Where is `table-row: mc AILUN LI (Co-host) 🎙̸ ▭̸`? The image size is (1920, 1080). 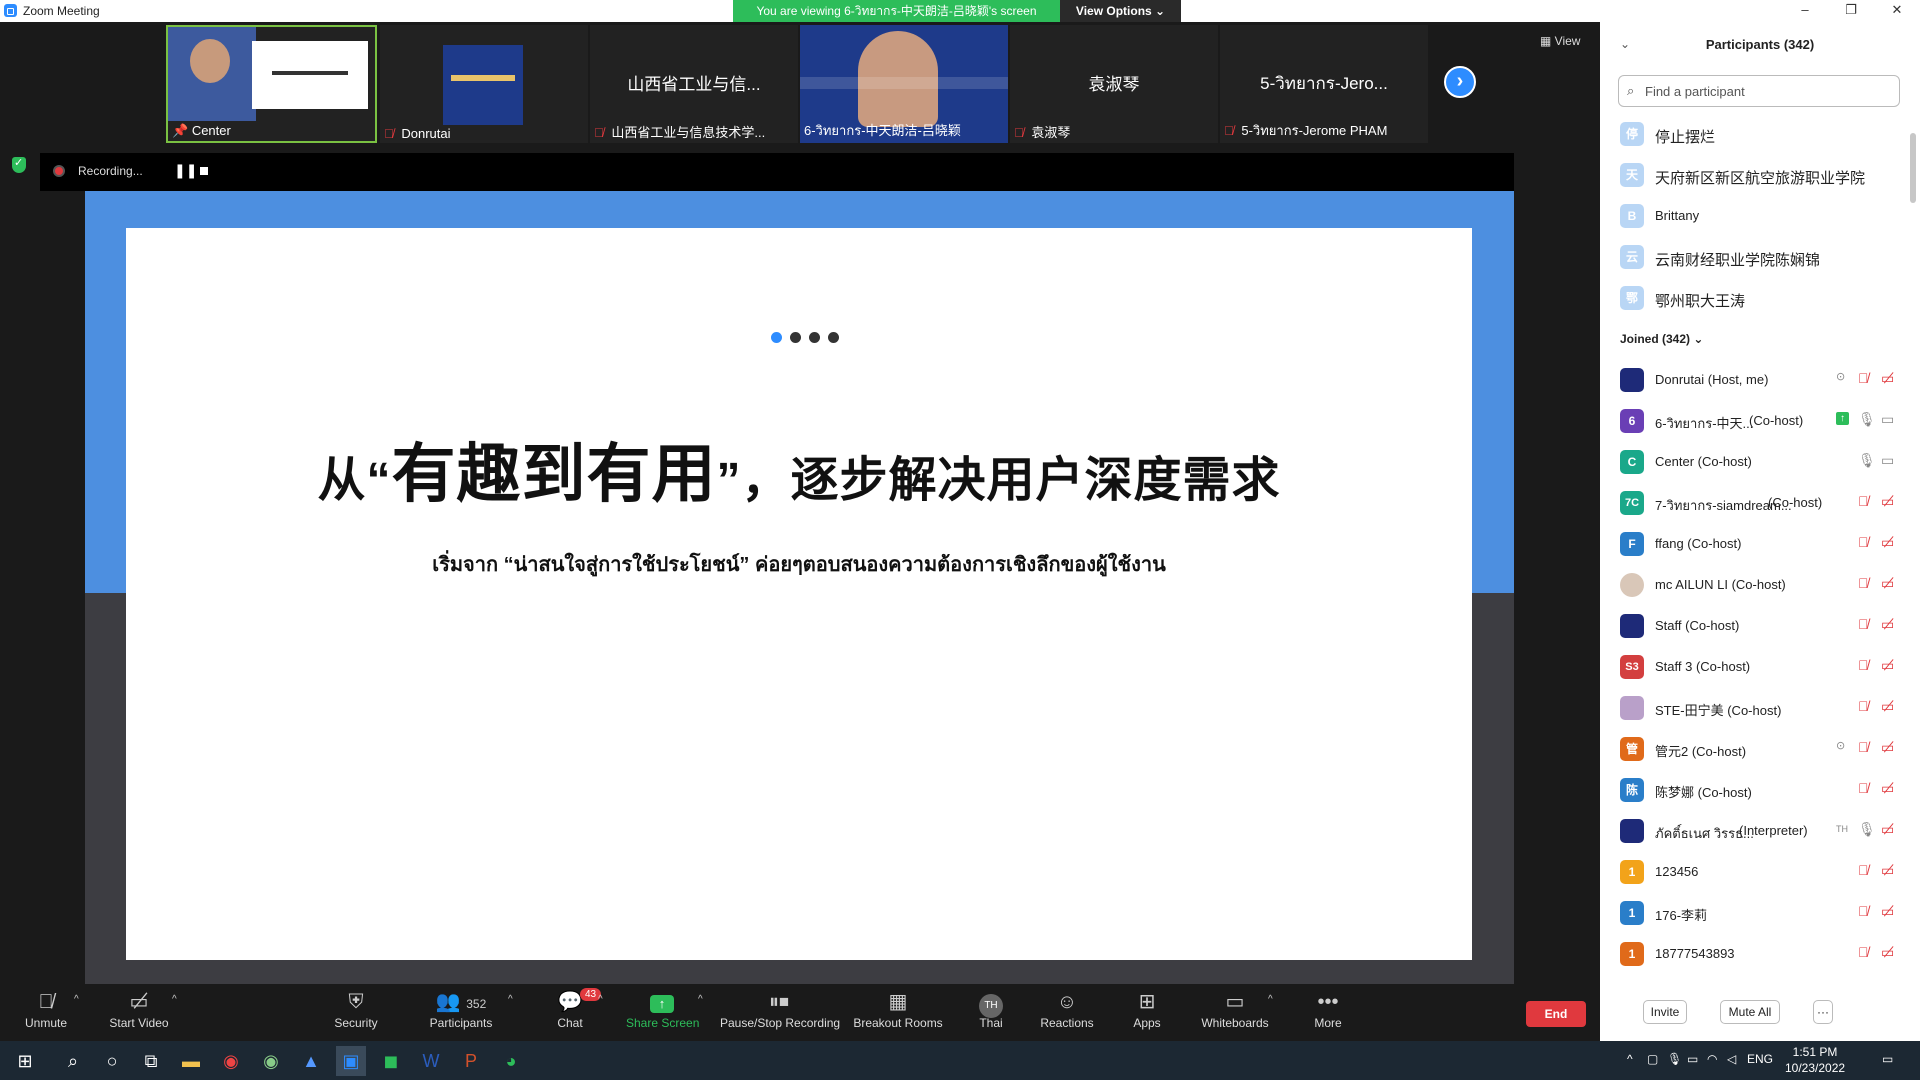 table-row: mc AILUN LI (Co-host) 🎙̸ ▭̸ is located at coordinates (1753, 584).